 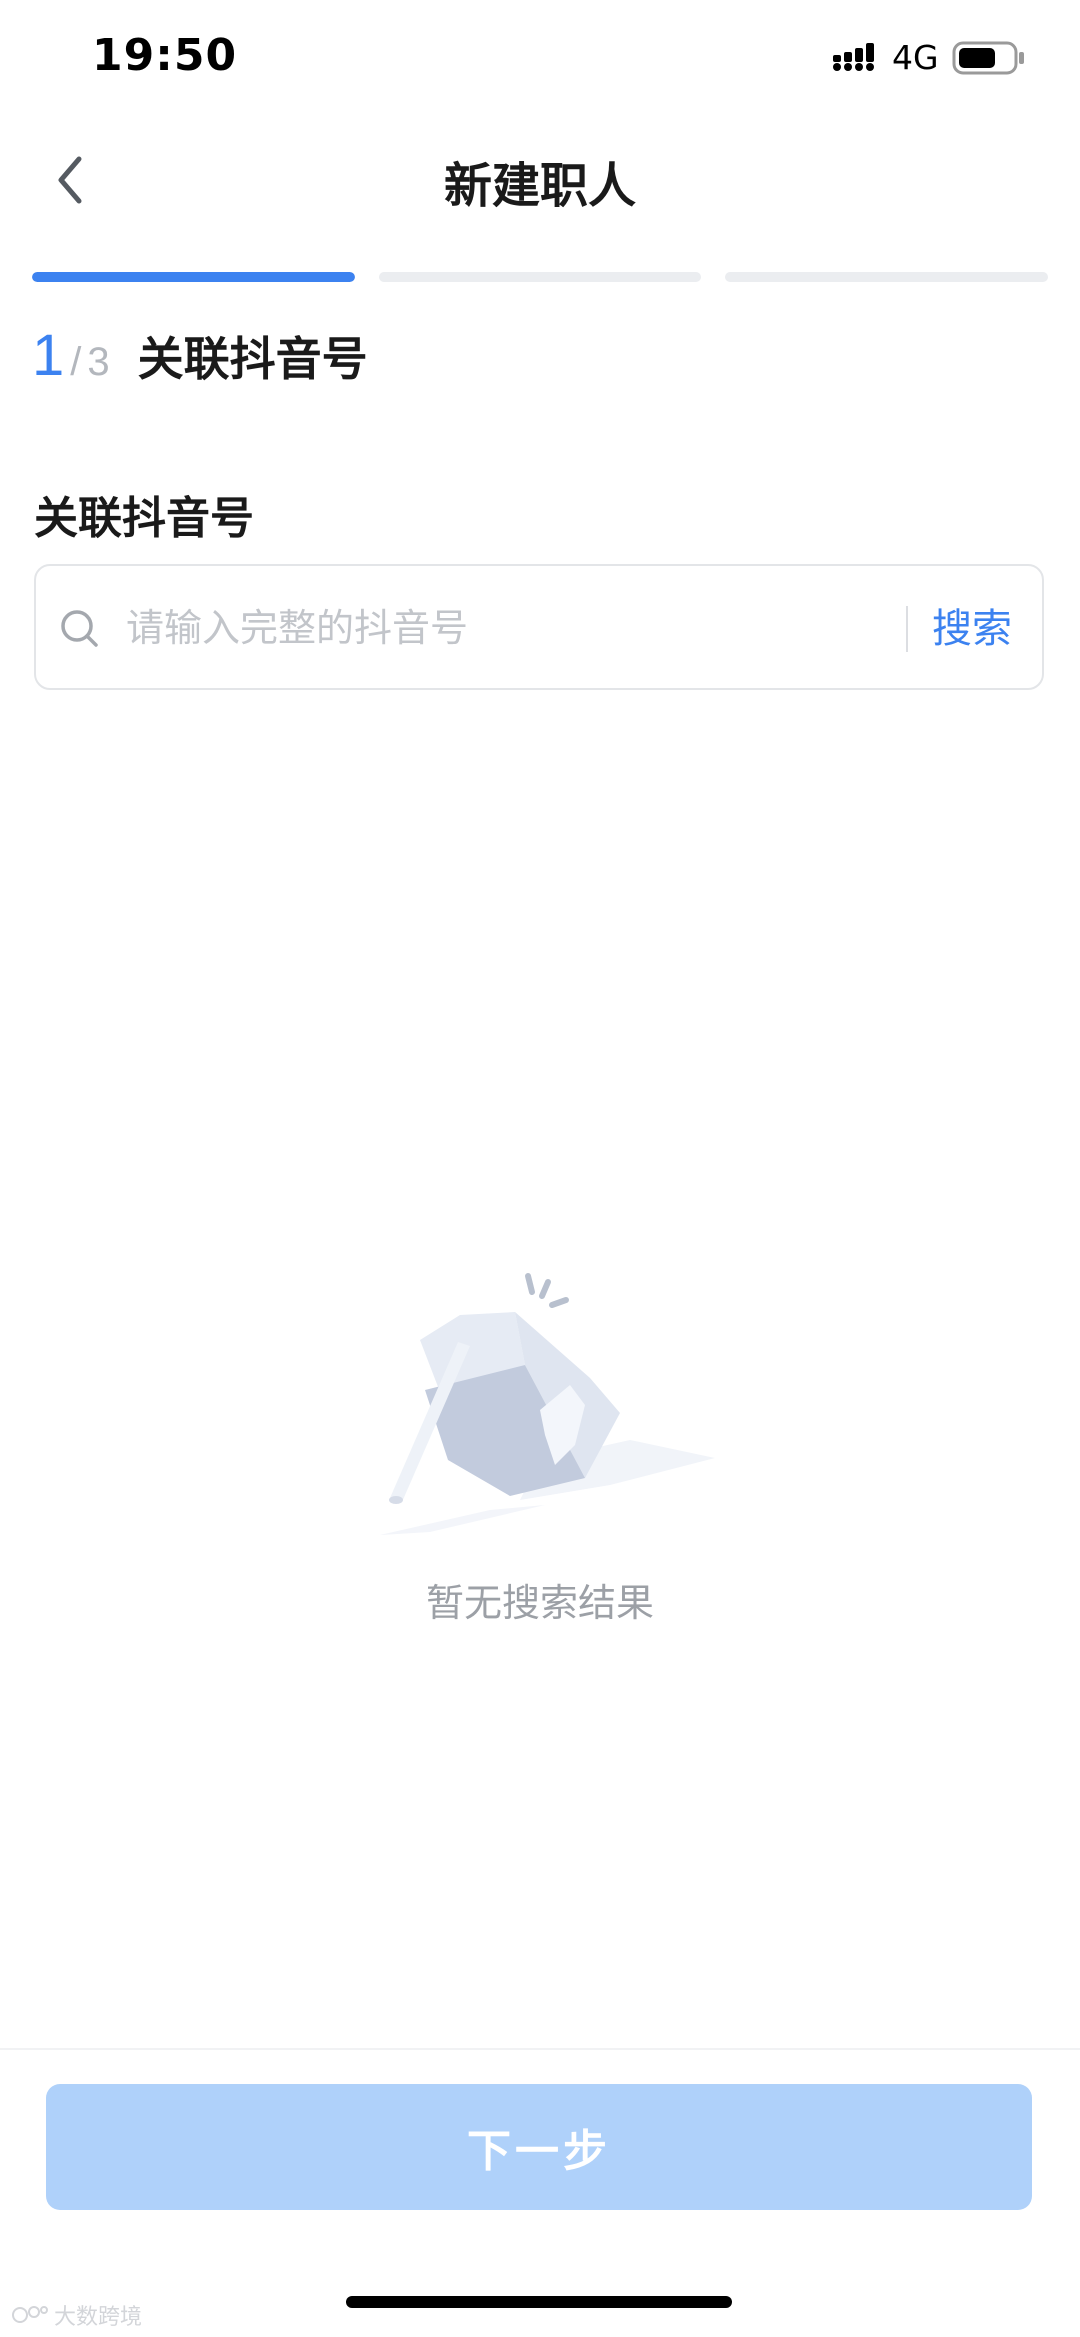 What do you see at coordinates (539, 186) in the screenshot?
I see `page-title: 新建职人` at bounding box center [539, 186].